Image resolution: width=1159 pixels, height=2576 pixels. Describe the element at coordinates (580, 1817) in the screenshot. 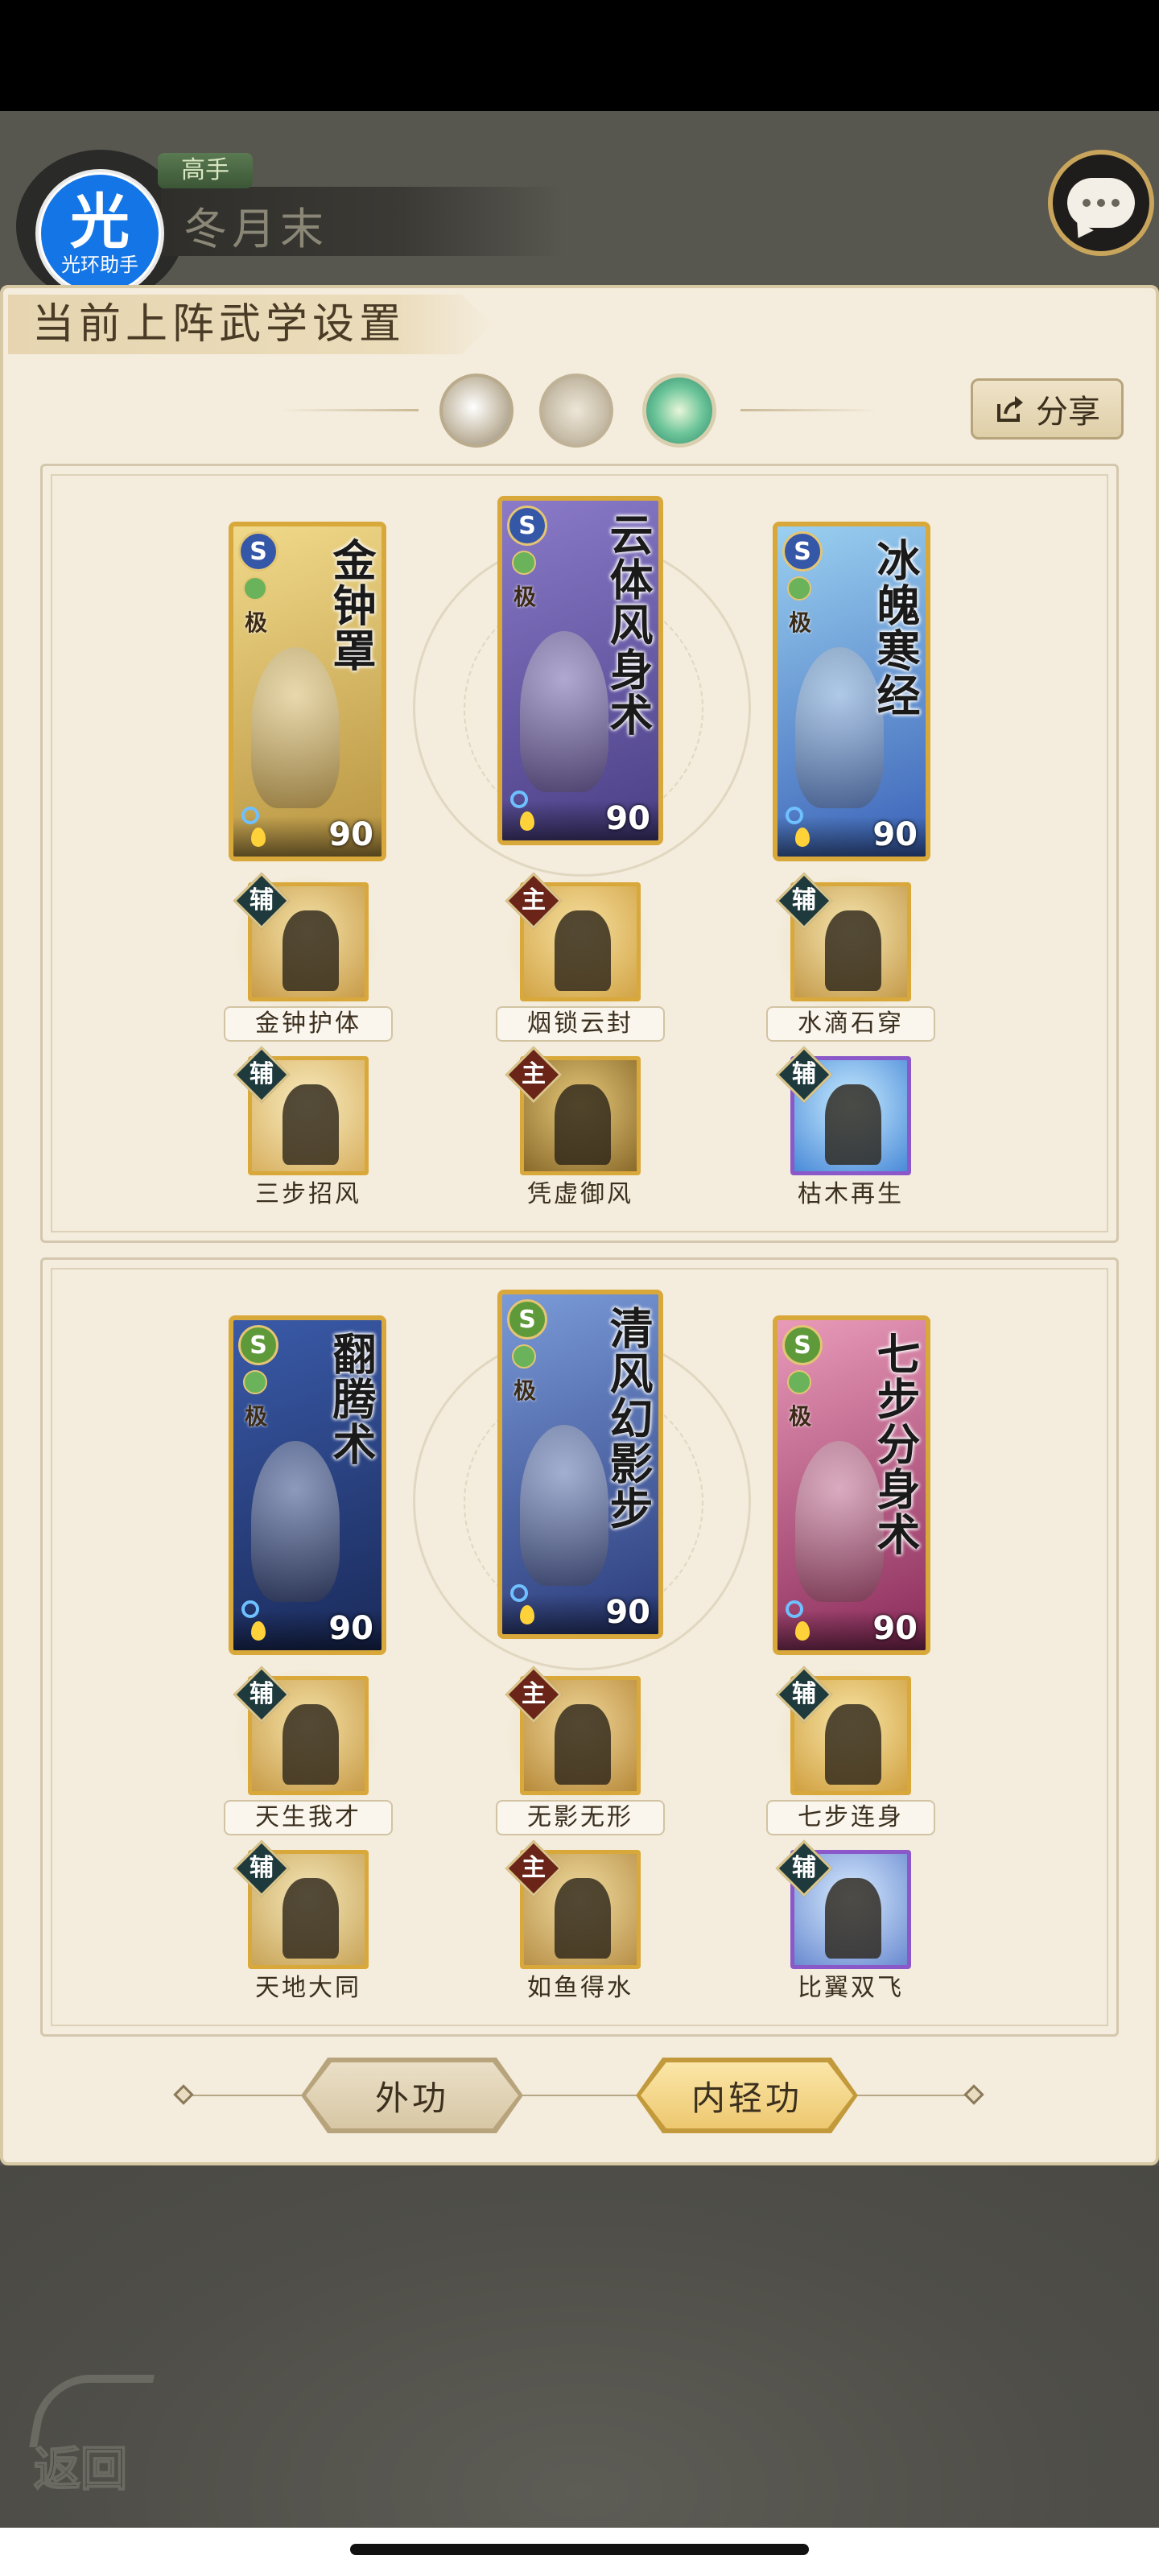

I see `sub-skill-name: 无影无形` at that location.